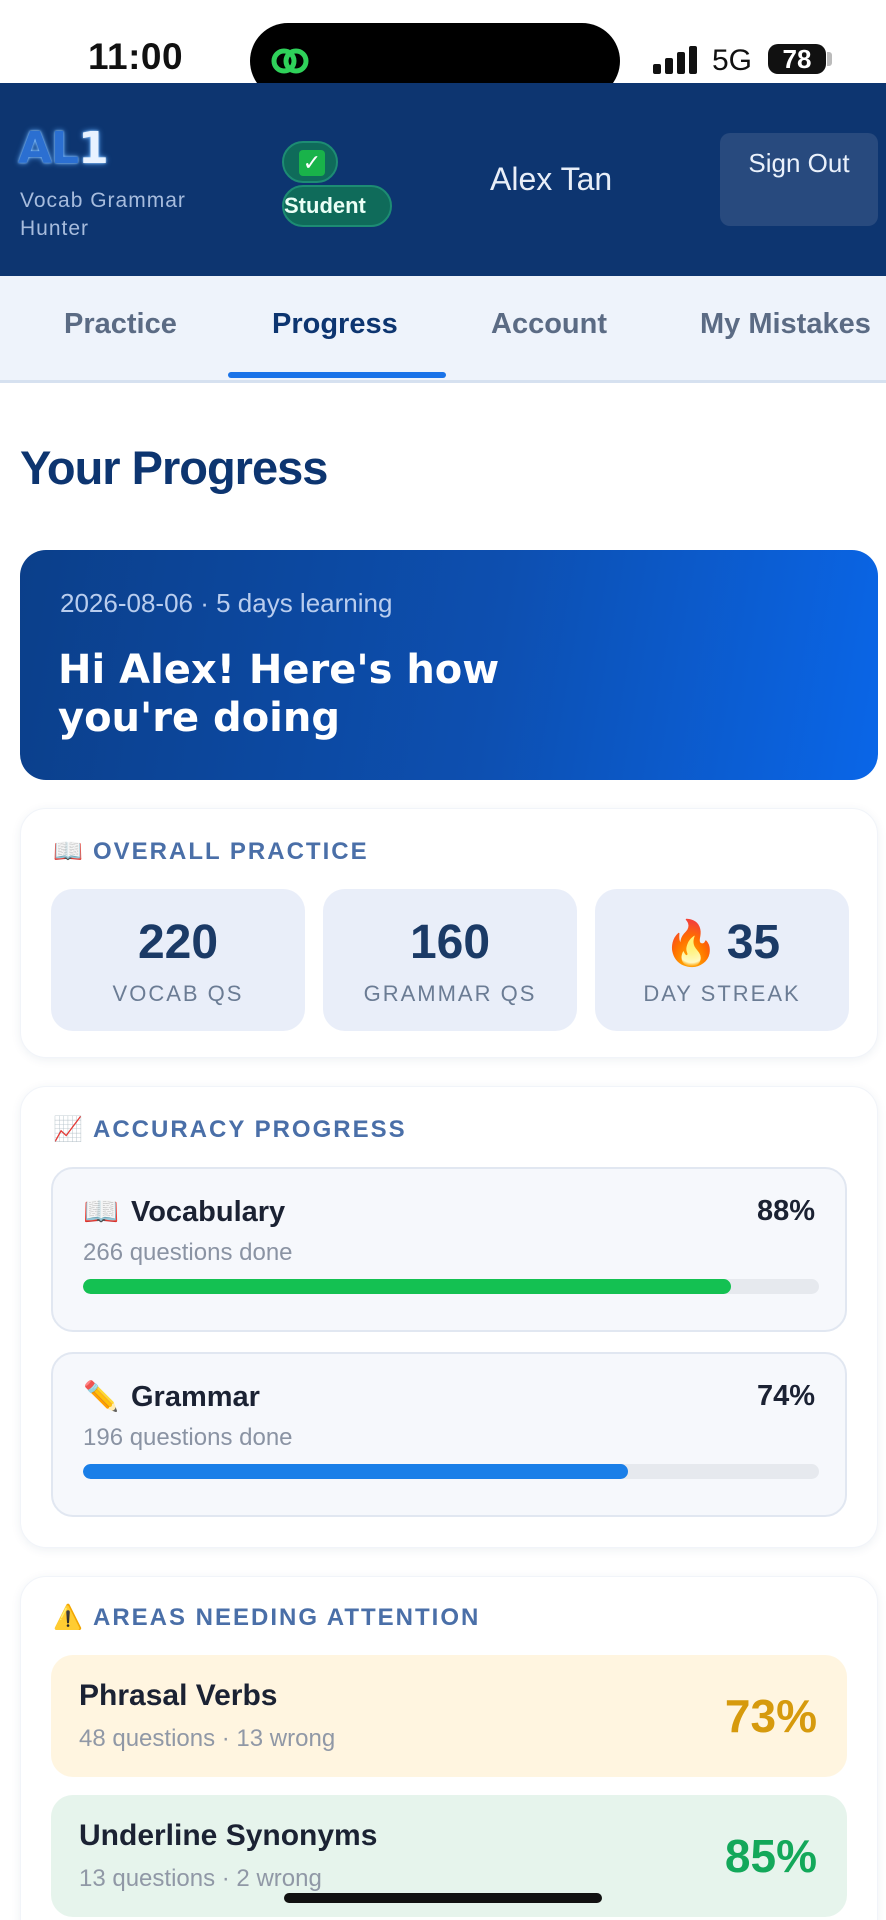 This screenshot has height=1920, width=886. What do you see at coordinates (443, 1898) in the screenshot?
I see `home-indicator` at bounding box center [443, 1898].